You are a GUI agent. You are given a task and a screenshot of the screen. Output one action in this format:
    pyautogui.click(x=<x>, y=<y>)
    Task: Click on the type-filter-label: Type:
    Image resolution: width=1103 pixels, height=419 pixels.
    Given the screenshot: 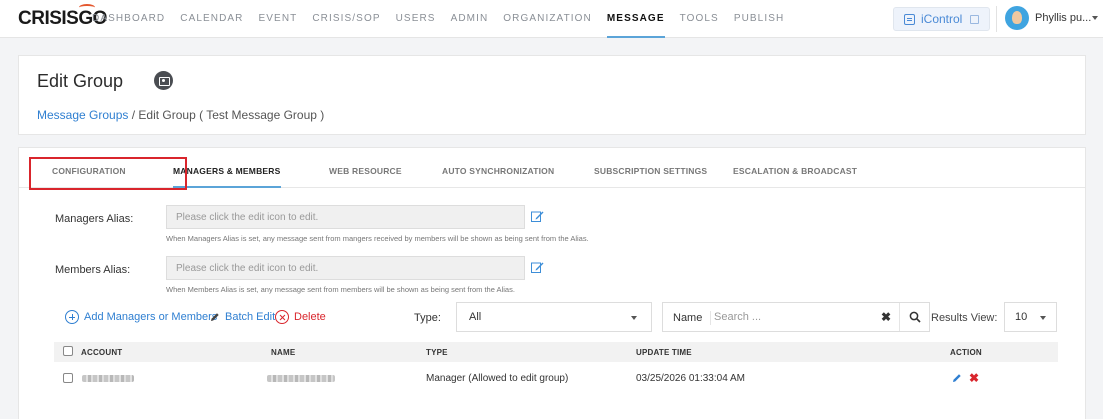 What is the action you would take?
    pyautogui.click(x=427, y=318)
    